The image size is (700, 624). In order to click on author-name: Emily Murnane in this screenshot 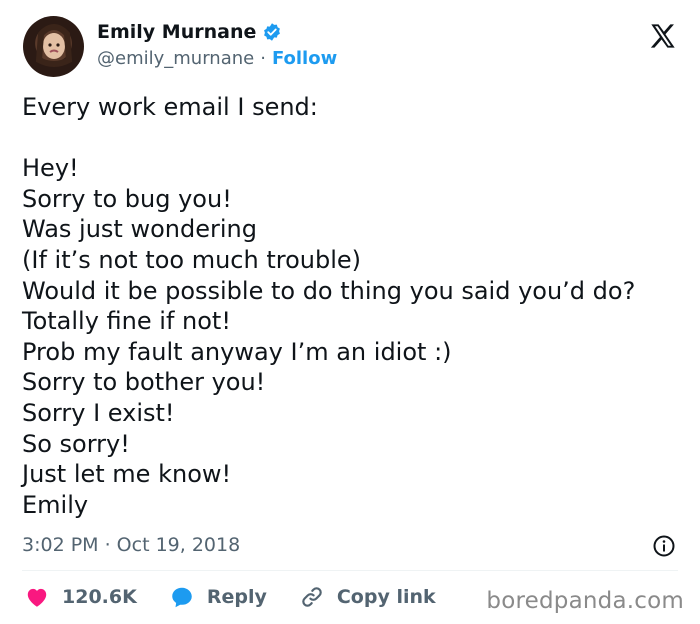, I will do `click(176, 32)`.